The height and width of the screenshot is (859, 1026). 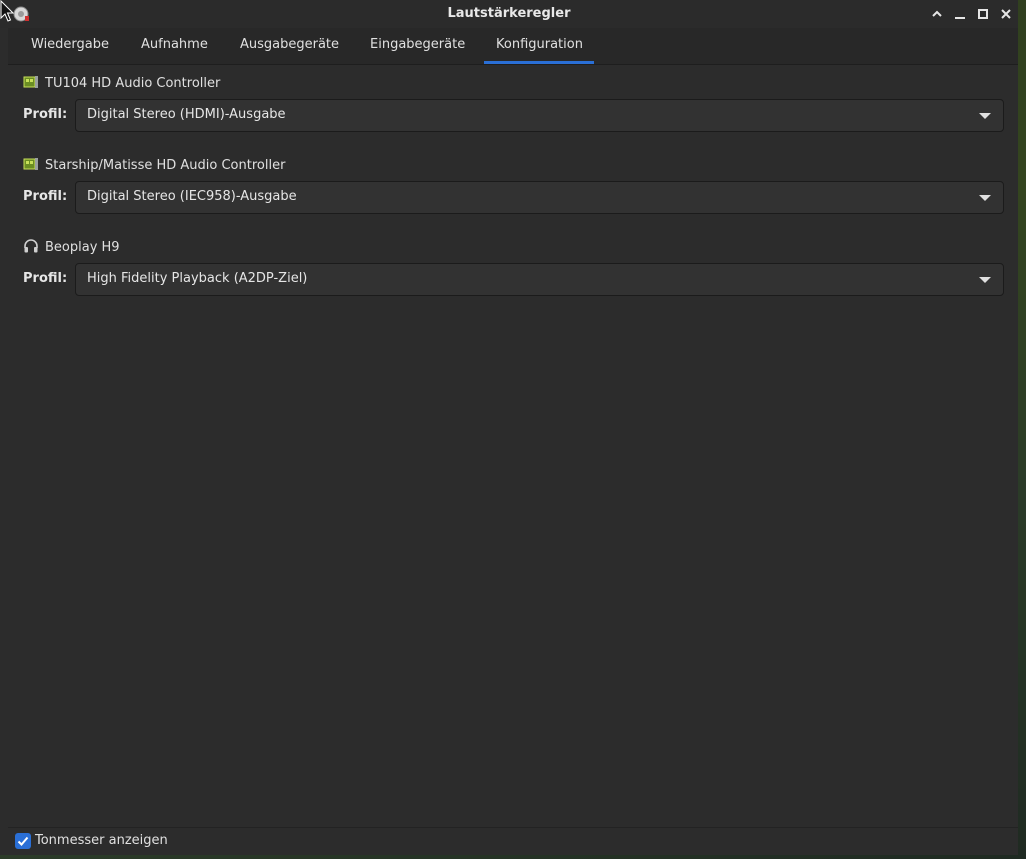 What do you see at coordinates (960, 14) in the screenshot?
I see `minimize-icon` at bounding box center [960, 14].